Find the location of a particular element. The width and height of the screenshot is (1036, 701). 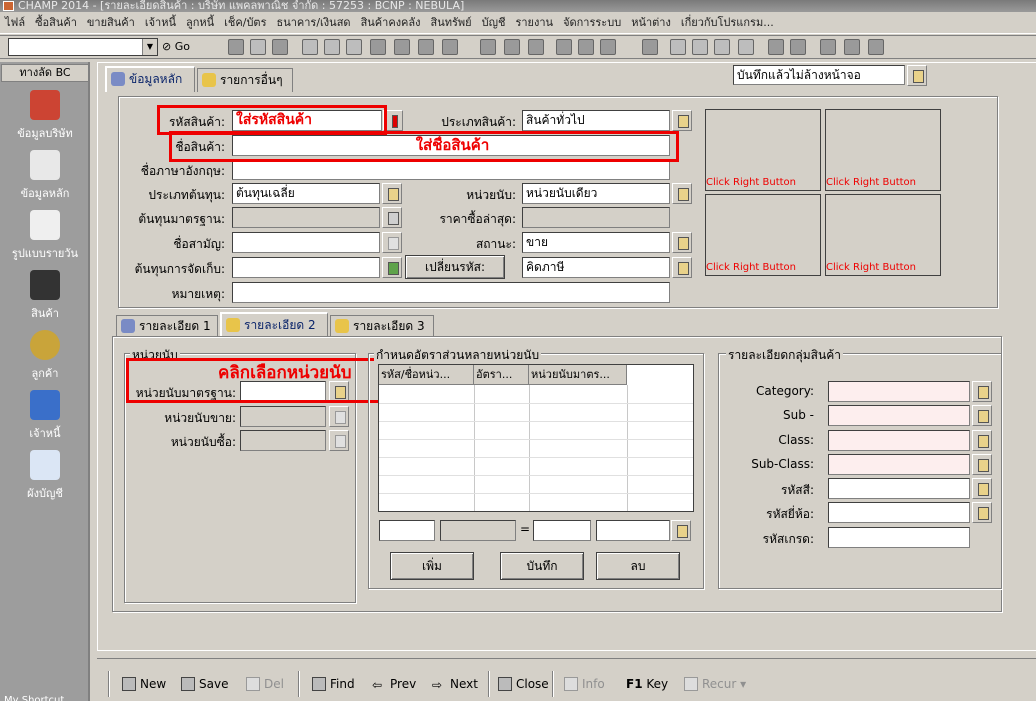

add-button: เพิ่ม is located at coordinates (432, 566).